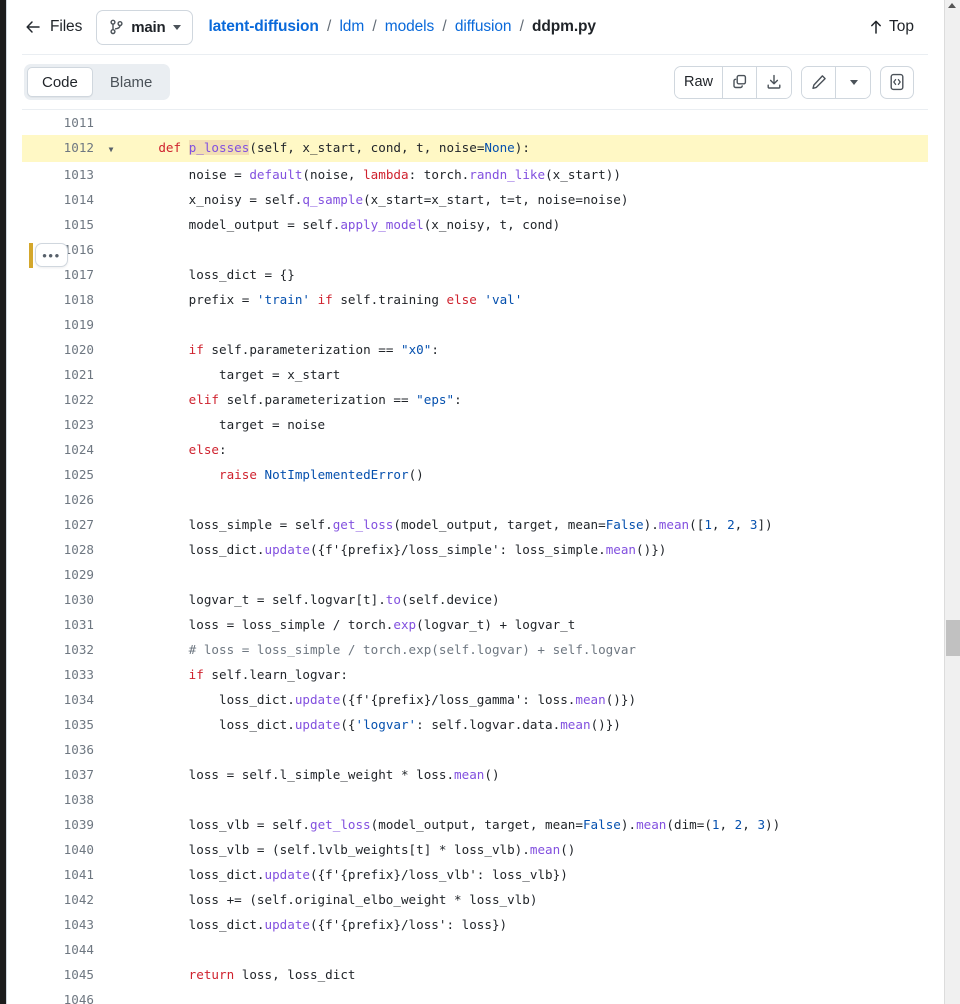 The height and width of the screenshot is (1004, 960). Describe the element at coordinates (58, 549) in the screenshot. I see `line-number: 1028` at that location.